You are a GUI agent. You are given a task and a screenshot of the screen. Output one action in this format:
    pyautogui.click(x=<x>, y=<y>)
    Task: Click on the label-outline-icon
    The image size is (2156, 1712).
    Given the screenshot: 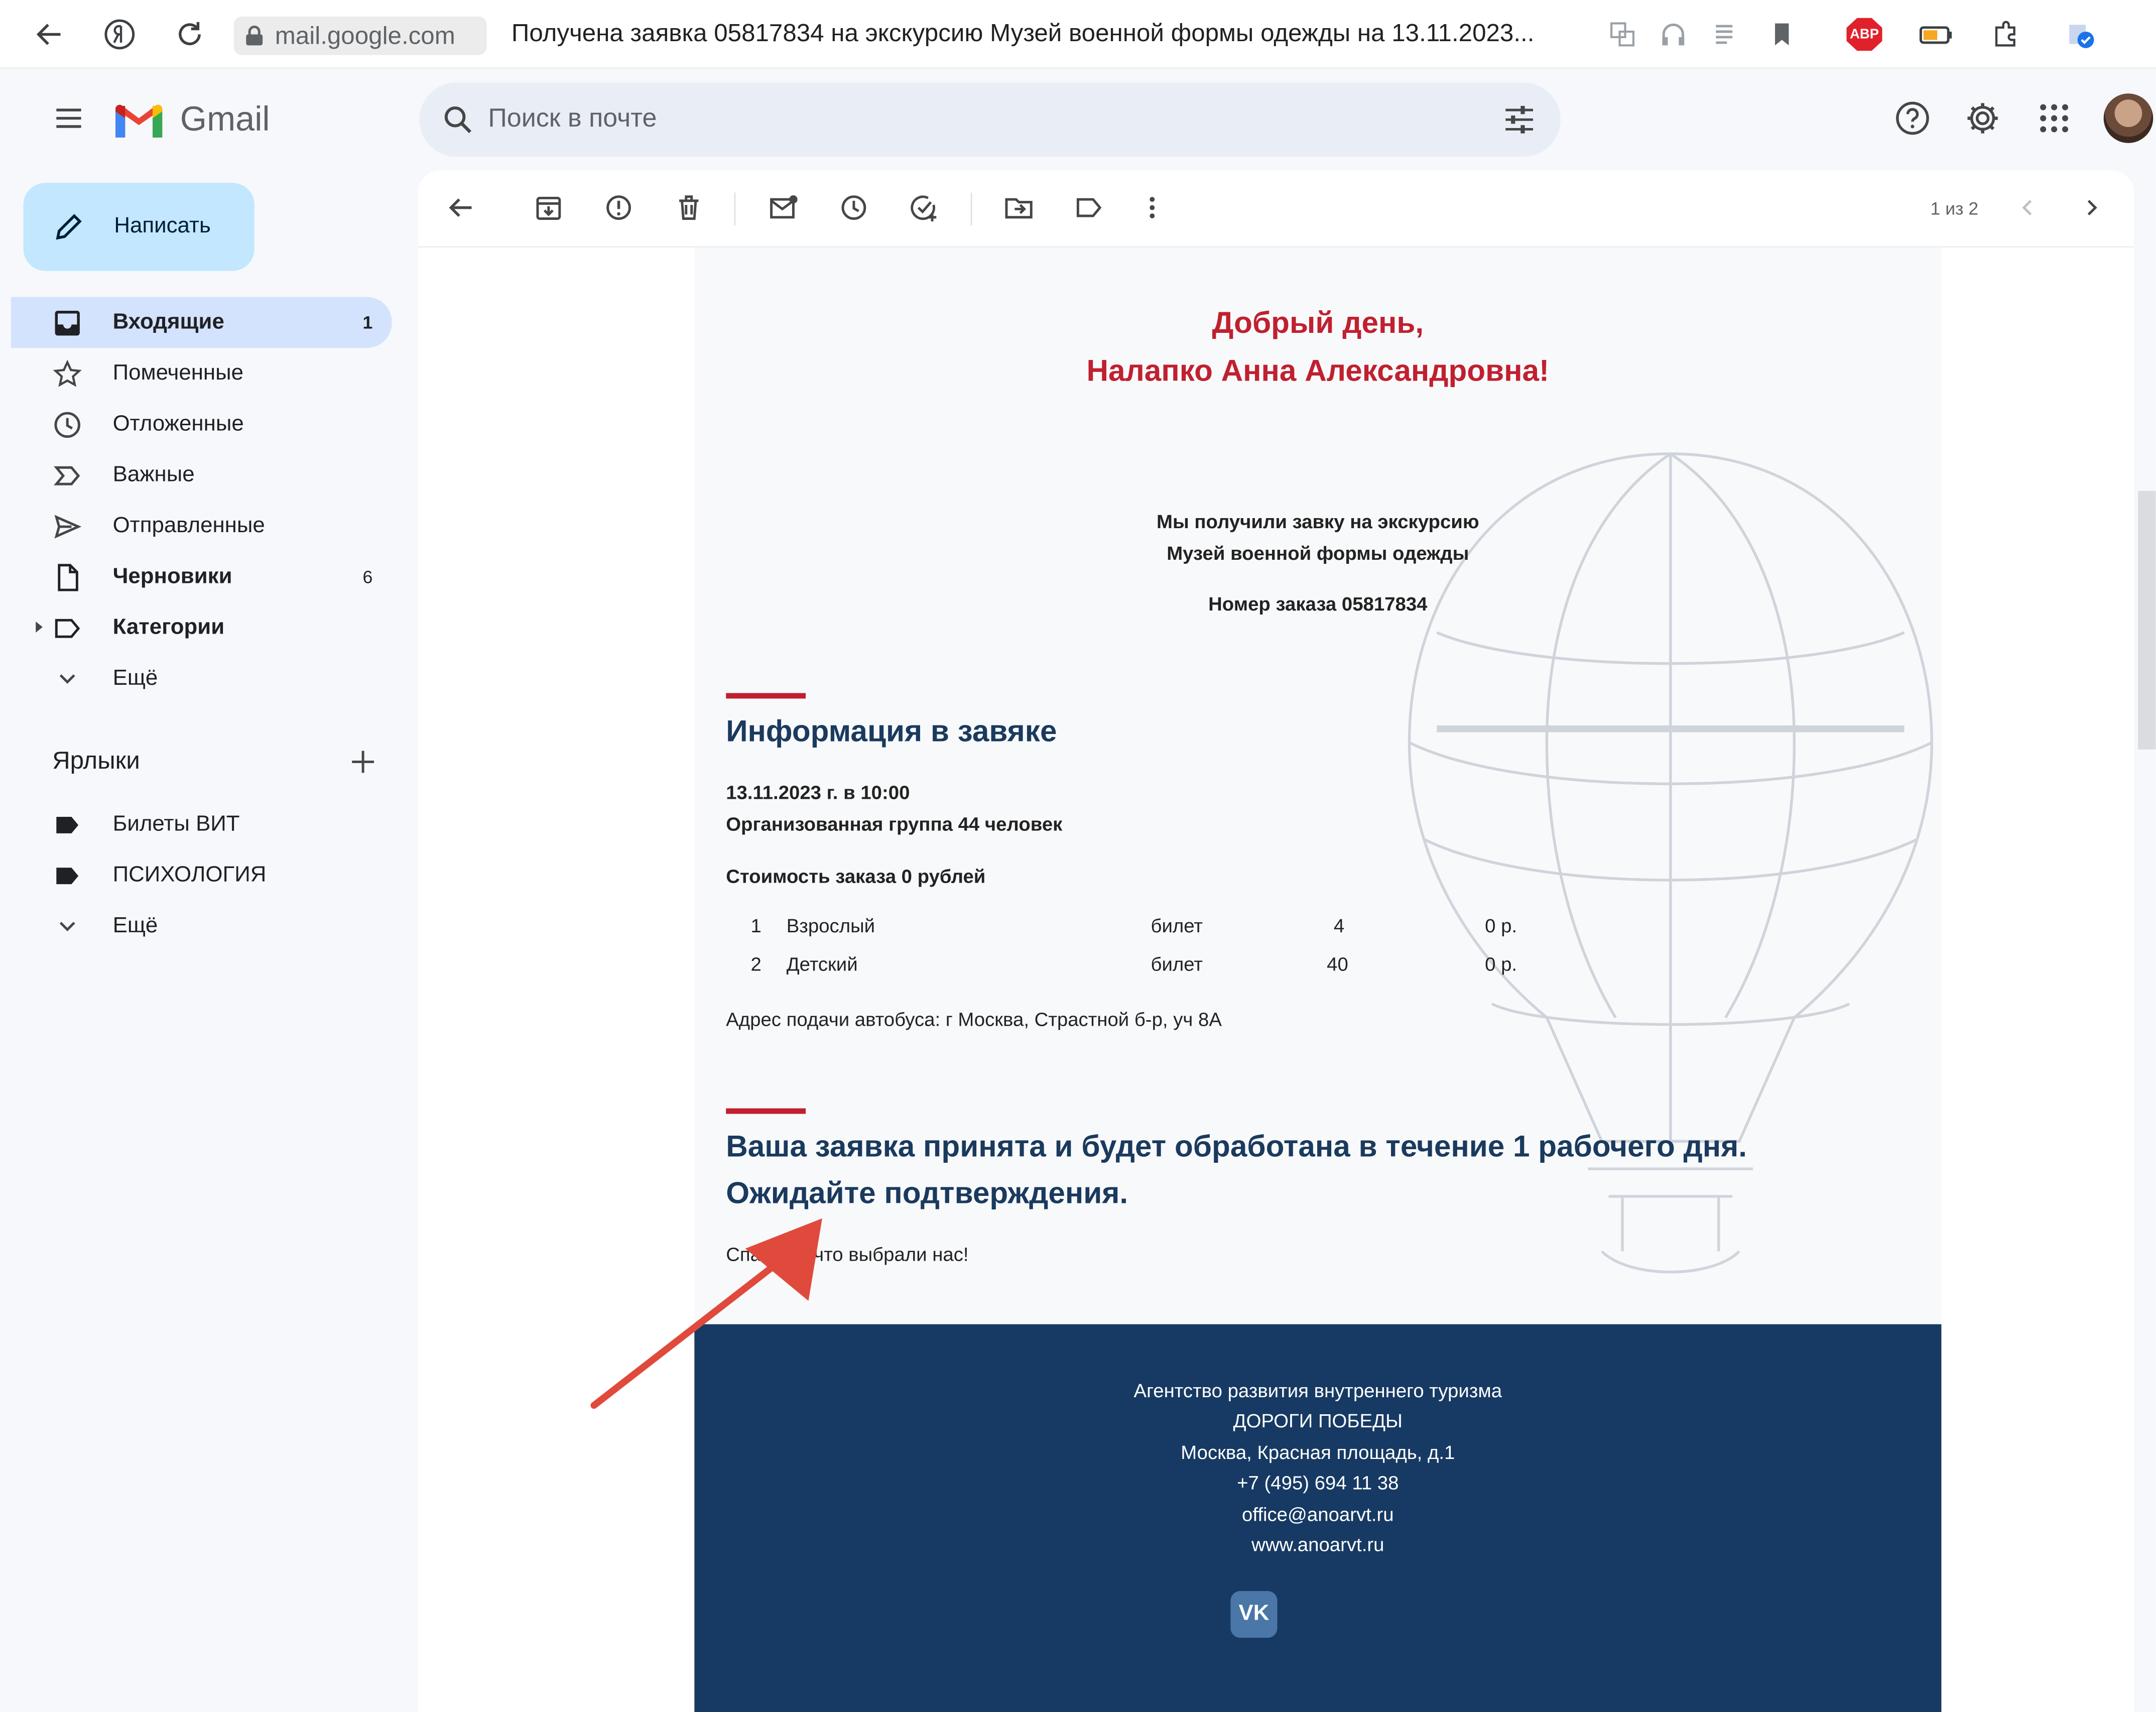 What is the action you would take?
    pyautogui.click(x=68, y=628)
    